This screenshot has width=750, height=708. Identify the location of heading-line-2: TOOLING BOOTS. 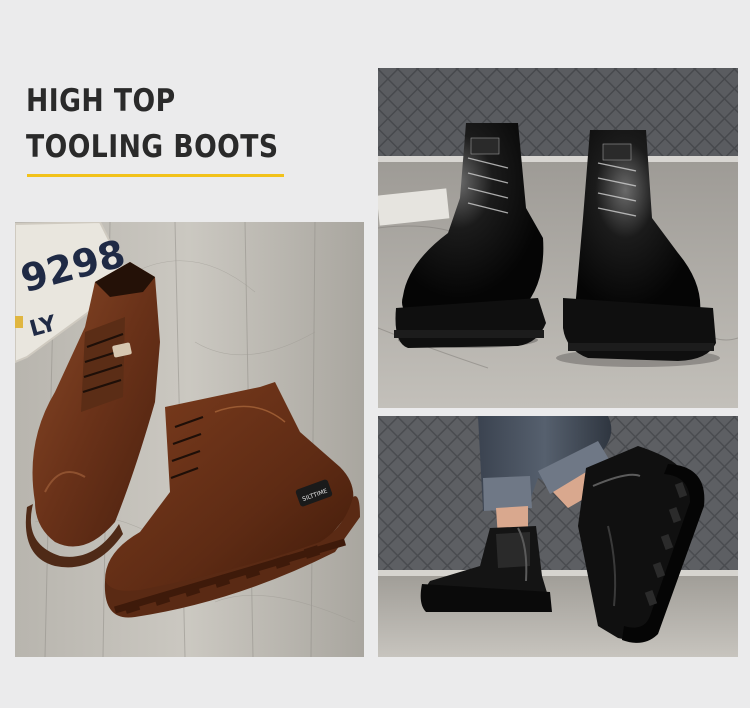
(152, 147).